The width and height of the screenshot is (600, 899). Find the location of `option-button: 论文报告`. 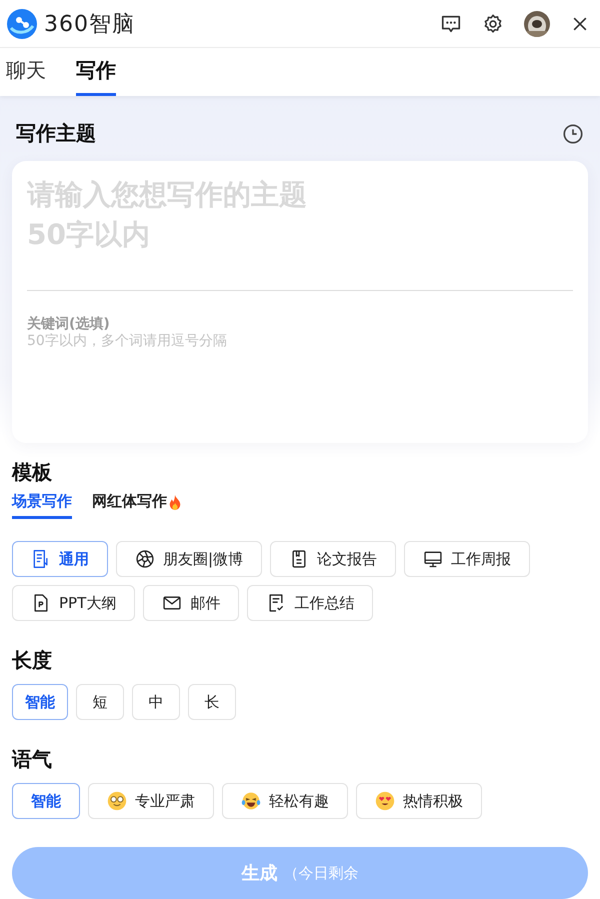

option-button: 论文报告 is located at coordinates (333, 559).